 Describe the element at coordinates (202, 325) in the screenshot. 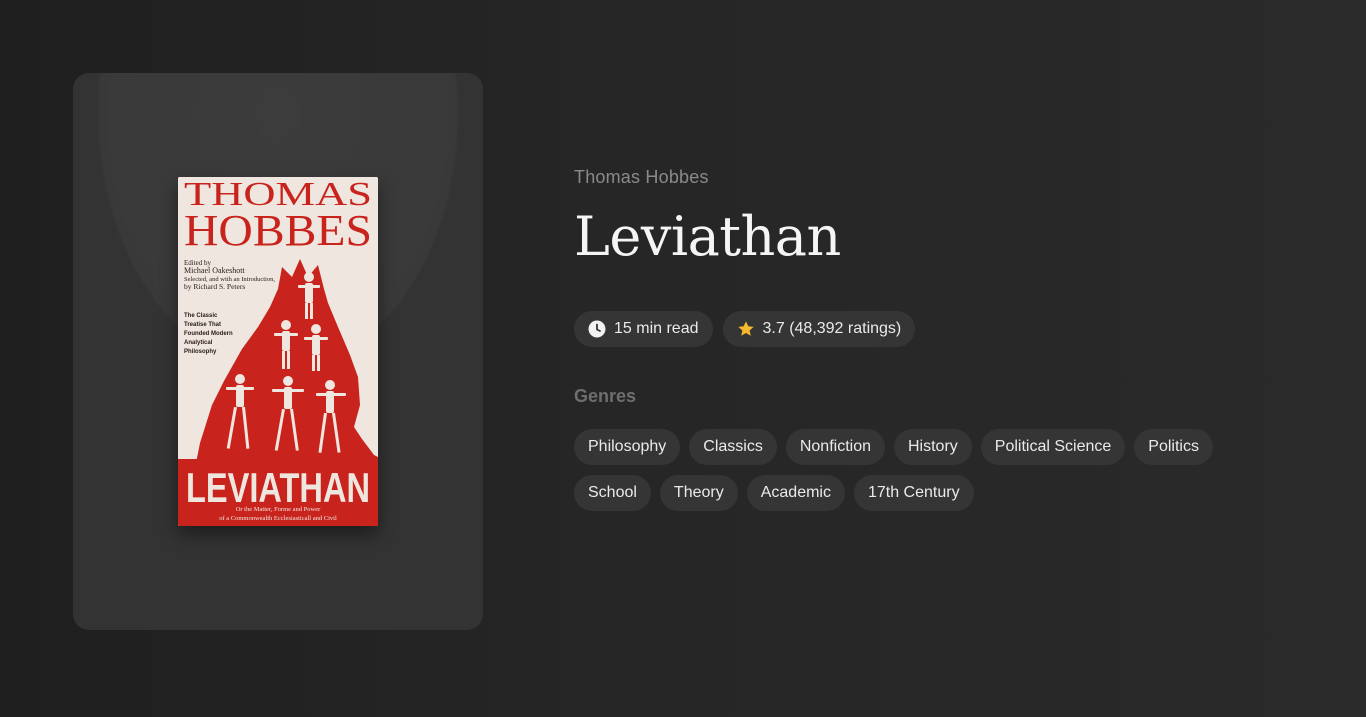

I see `cover-blurb-line: Treatise That` at that location.